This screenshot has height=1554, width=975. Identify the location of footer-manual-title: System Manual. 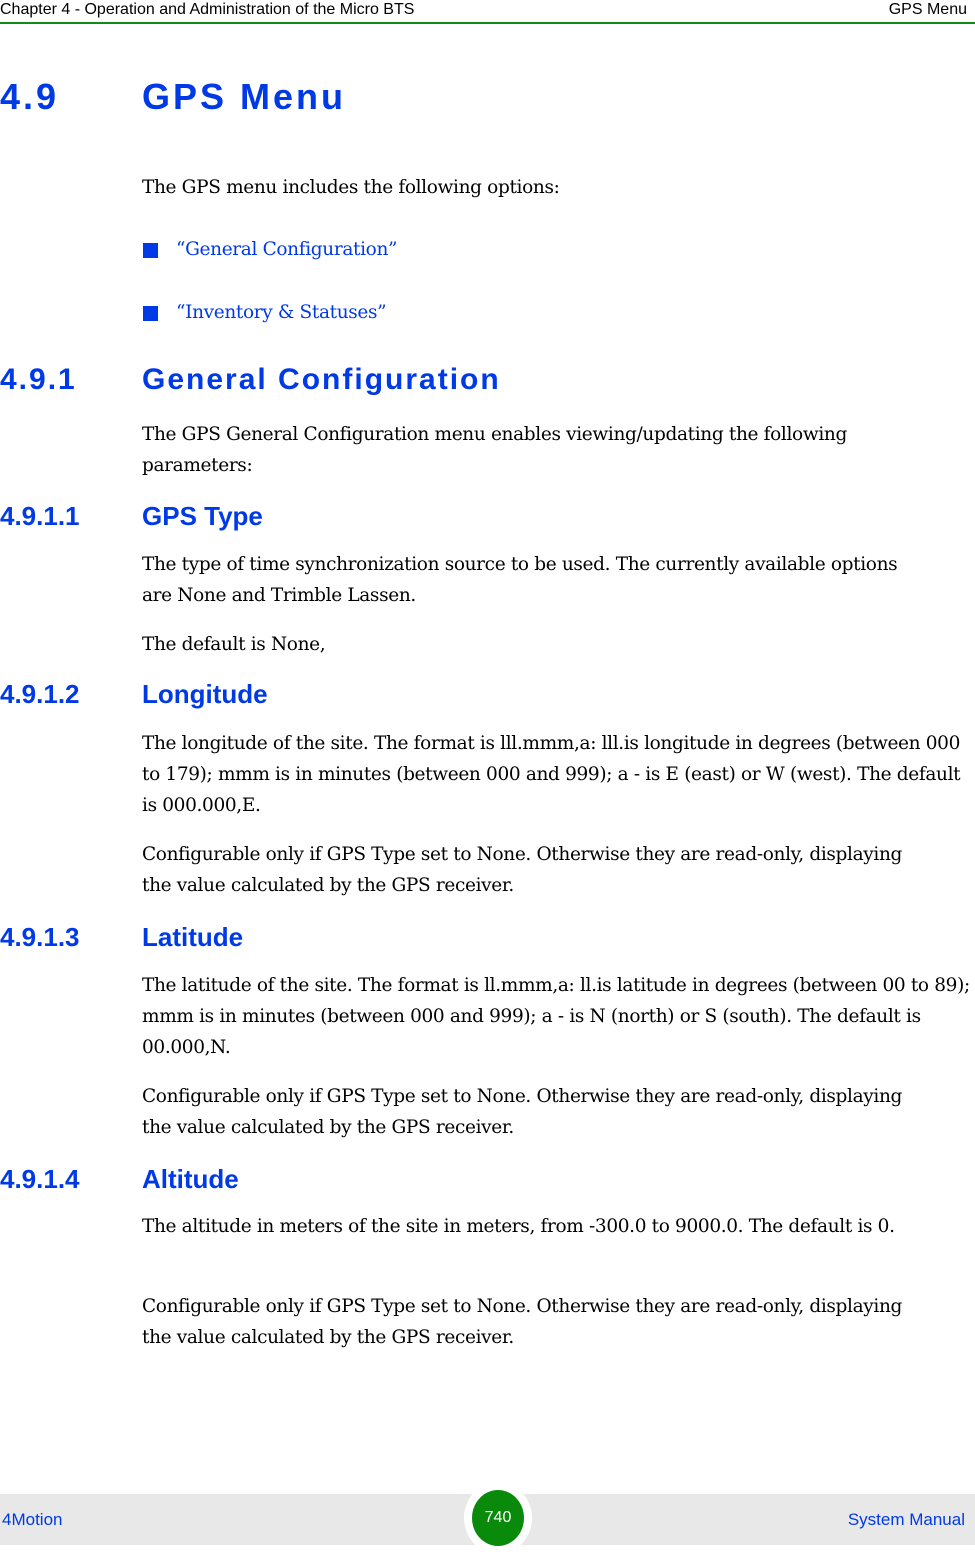
(906, 1519).